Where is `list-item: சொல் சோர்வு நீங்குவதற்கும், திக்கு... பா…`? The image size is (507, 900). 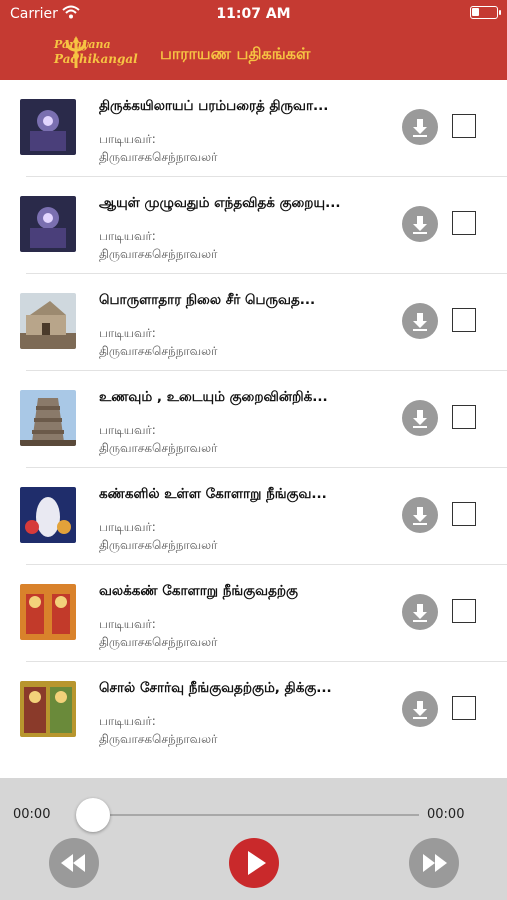 list-item: சொல் சோர்வு நீங்குவதற்கும், திக்கு... பா… is located at coordinates (253, 710).